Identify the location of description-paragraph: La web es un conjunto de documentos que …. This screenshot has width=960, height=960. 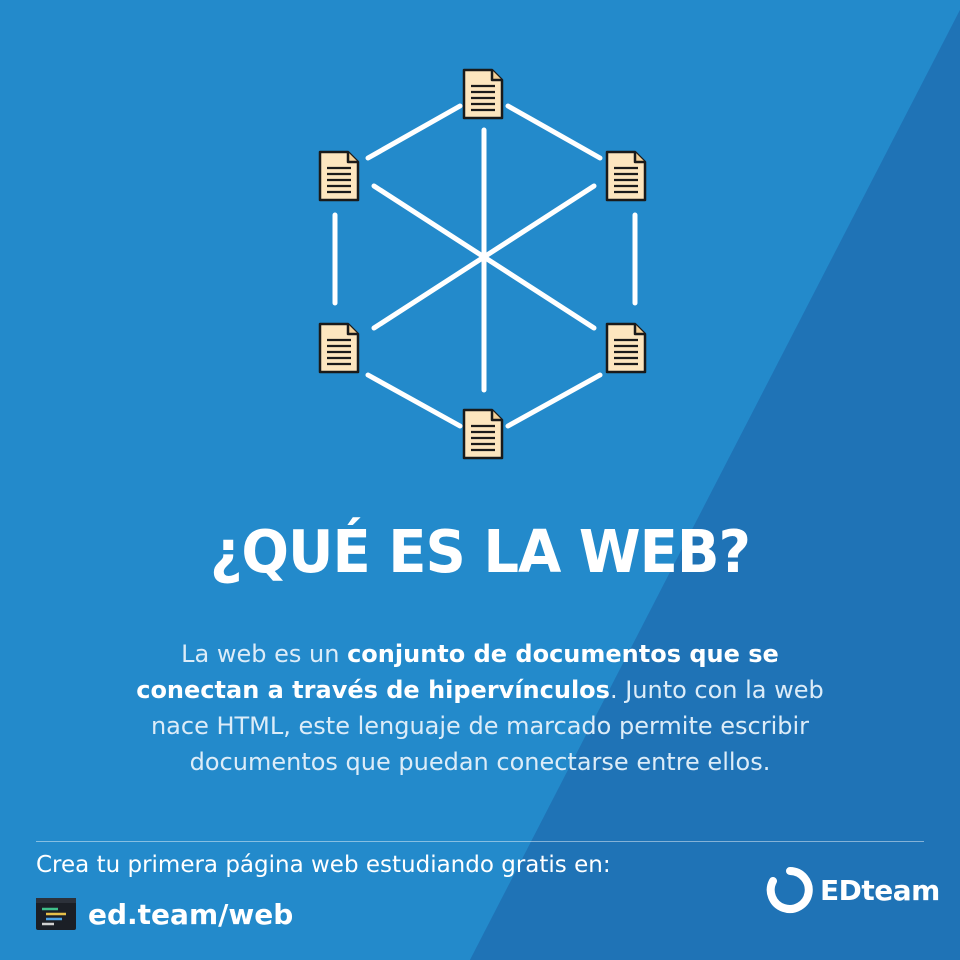
(480, 708).